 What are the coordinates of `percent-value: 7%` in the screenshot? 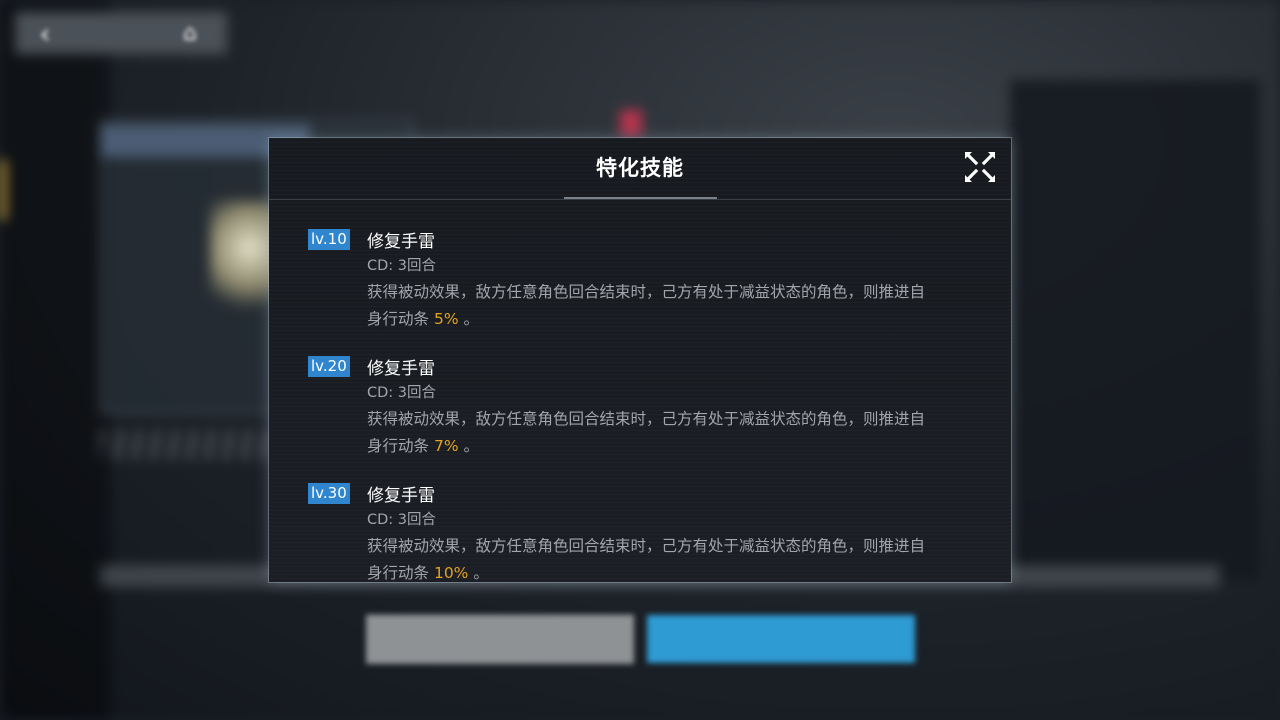 It's located at (446, 446).